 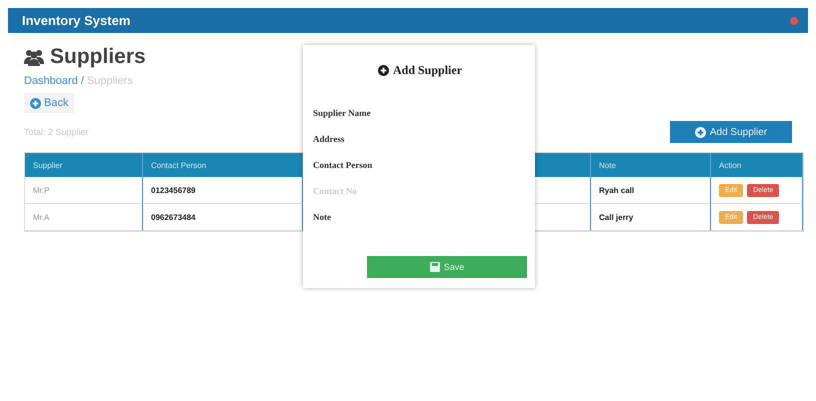 I want to click on column-header: Note, so click(x=651, y=165).